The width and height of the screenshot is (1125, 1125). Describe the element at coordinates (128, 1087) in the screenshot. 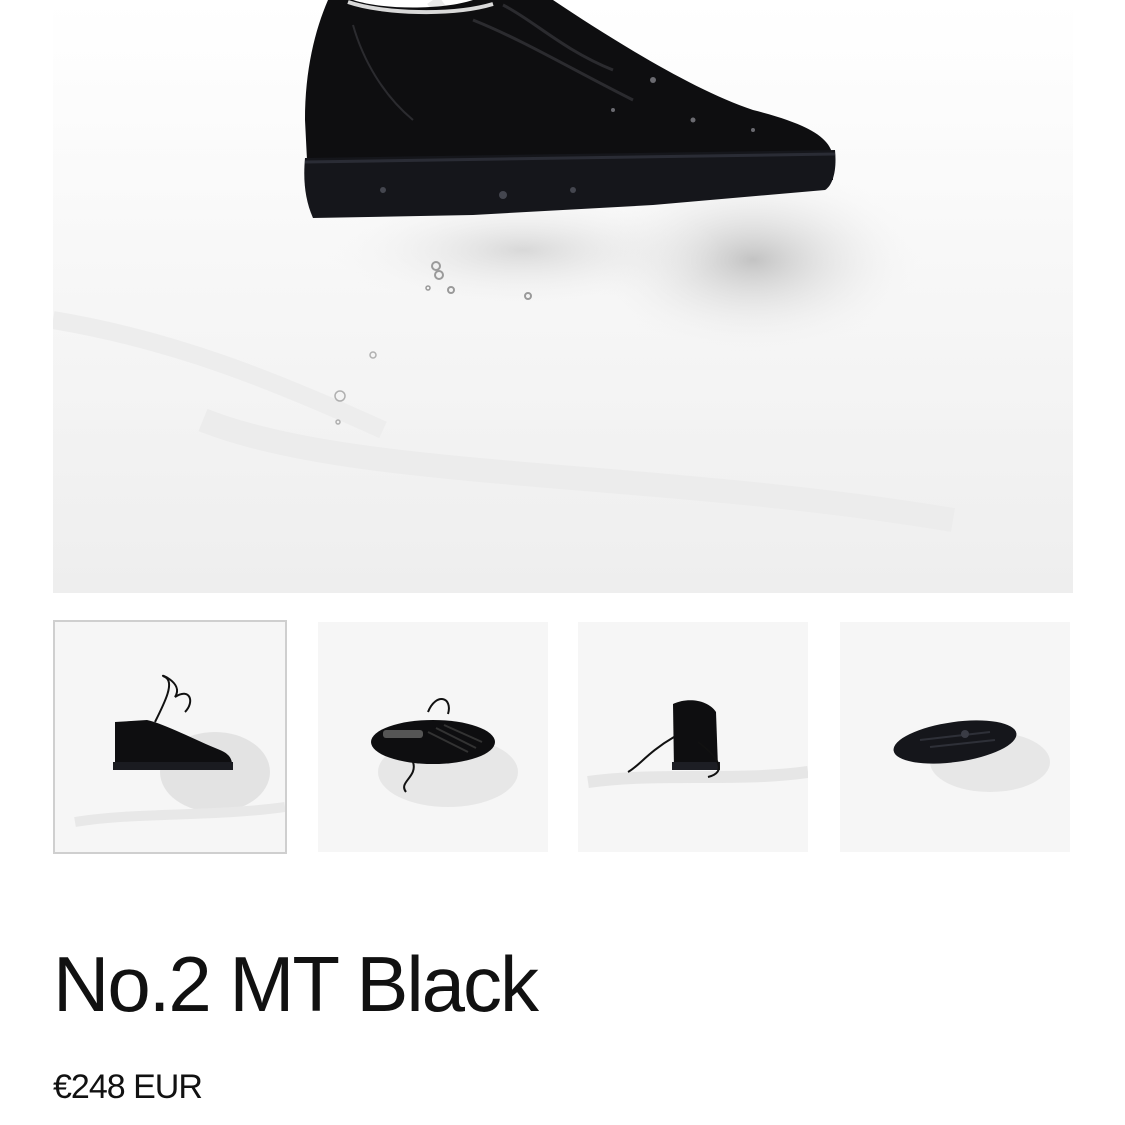

I see `product-price: €248 EUR` at that location.